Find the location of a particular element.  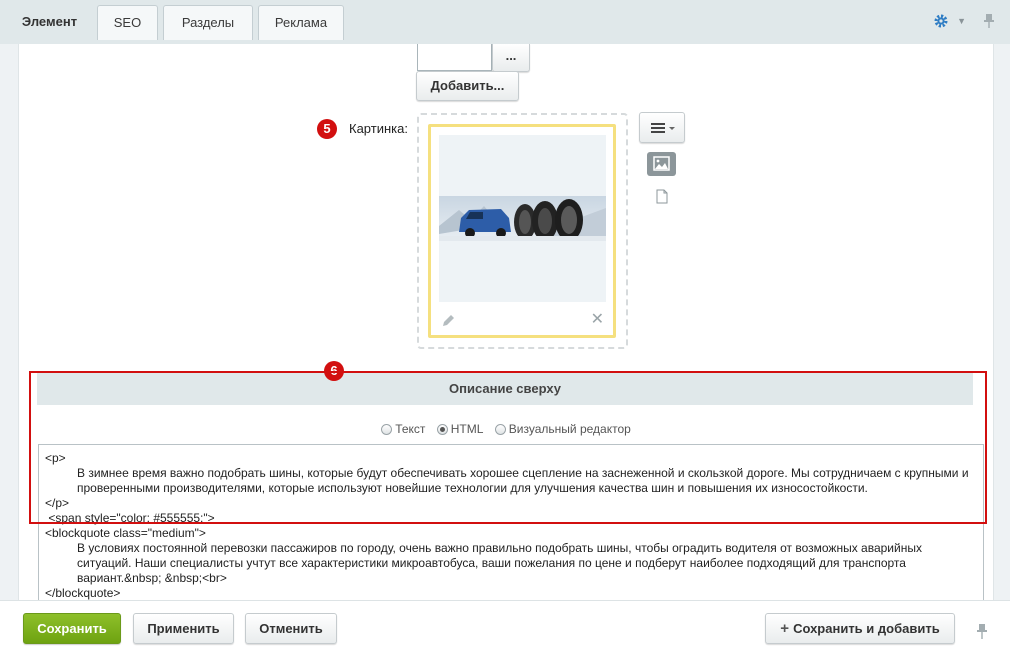

cancel-button: Отменить is located at coordinates (291, 628).